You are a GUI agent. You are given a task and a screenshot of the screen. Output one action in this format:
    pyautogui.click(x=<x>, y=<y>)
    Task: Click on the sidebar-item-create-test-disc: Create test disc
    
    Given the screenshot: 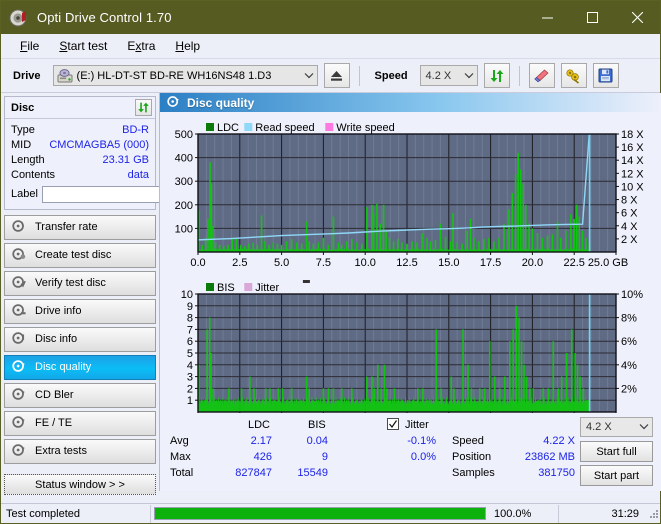 What is the action you would take?
    pyautogui.click(x=80, y=255)
    